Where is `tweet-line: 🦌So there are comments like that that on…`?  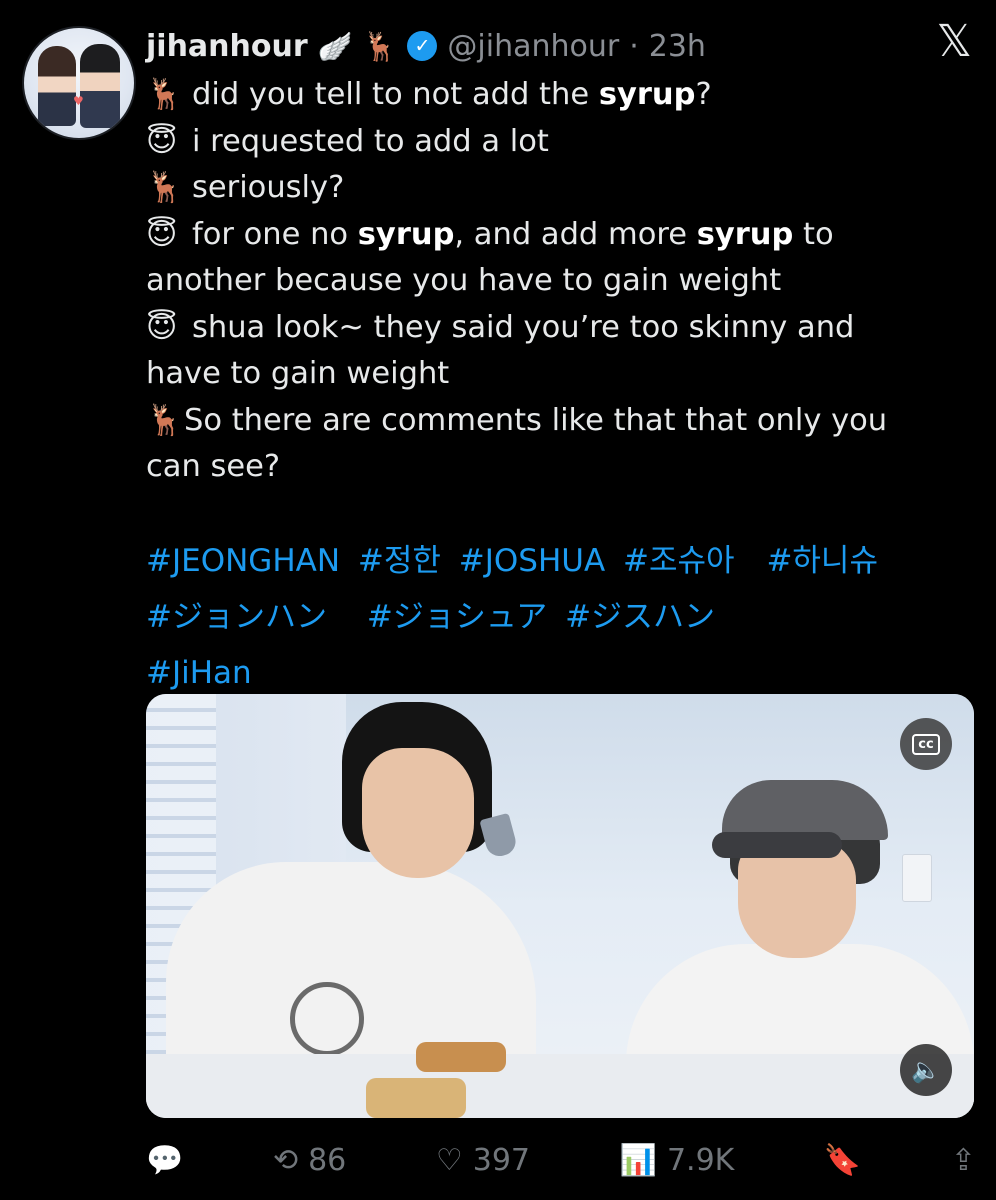 tweet-line: 🦌So there are comments like that that on… is located at coordinates (556, 421).